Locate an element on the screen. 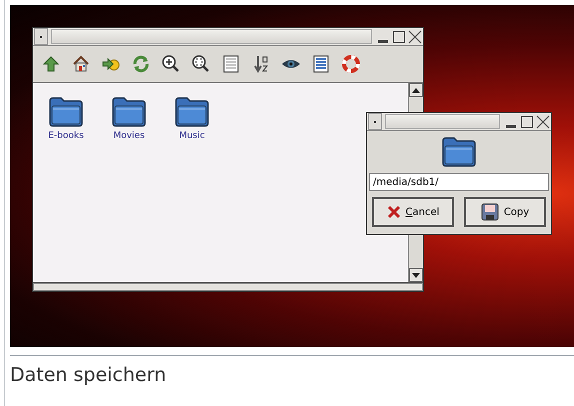  list-view-icon is located at coordinates (231, 64).